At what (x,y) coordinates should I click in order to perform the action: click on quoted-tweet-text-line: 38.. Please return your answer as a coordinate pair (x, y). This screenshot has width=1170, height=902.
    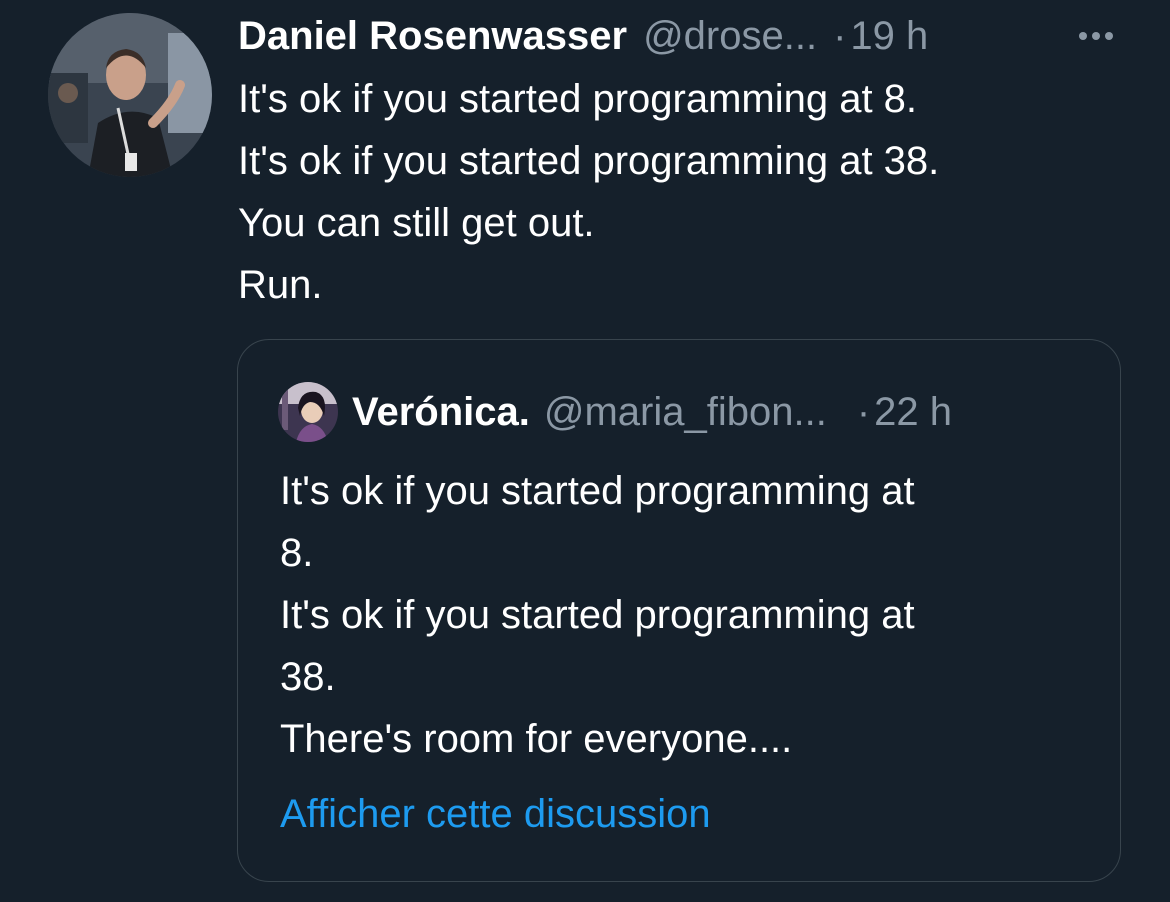
    Looking at the image, I should click on (308, 677).